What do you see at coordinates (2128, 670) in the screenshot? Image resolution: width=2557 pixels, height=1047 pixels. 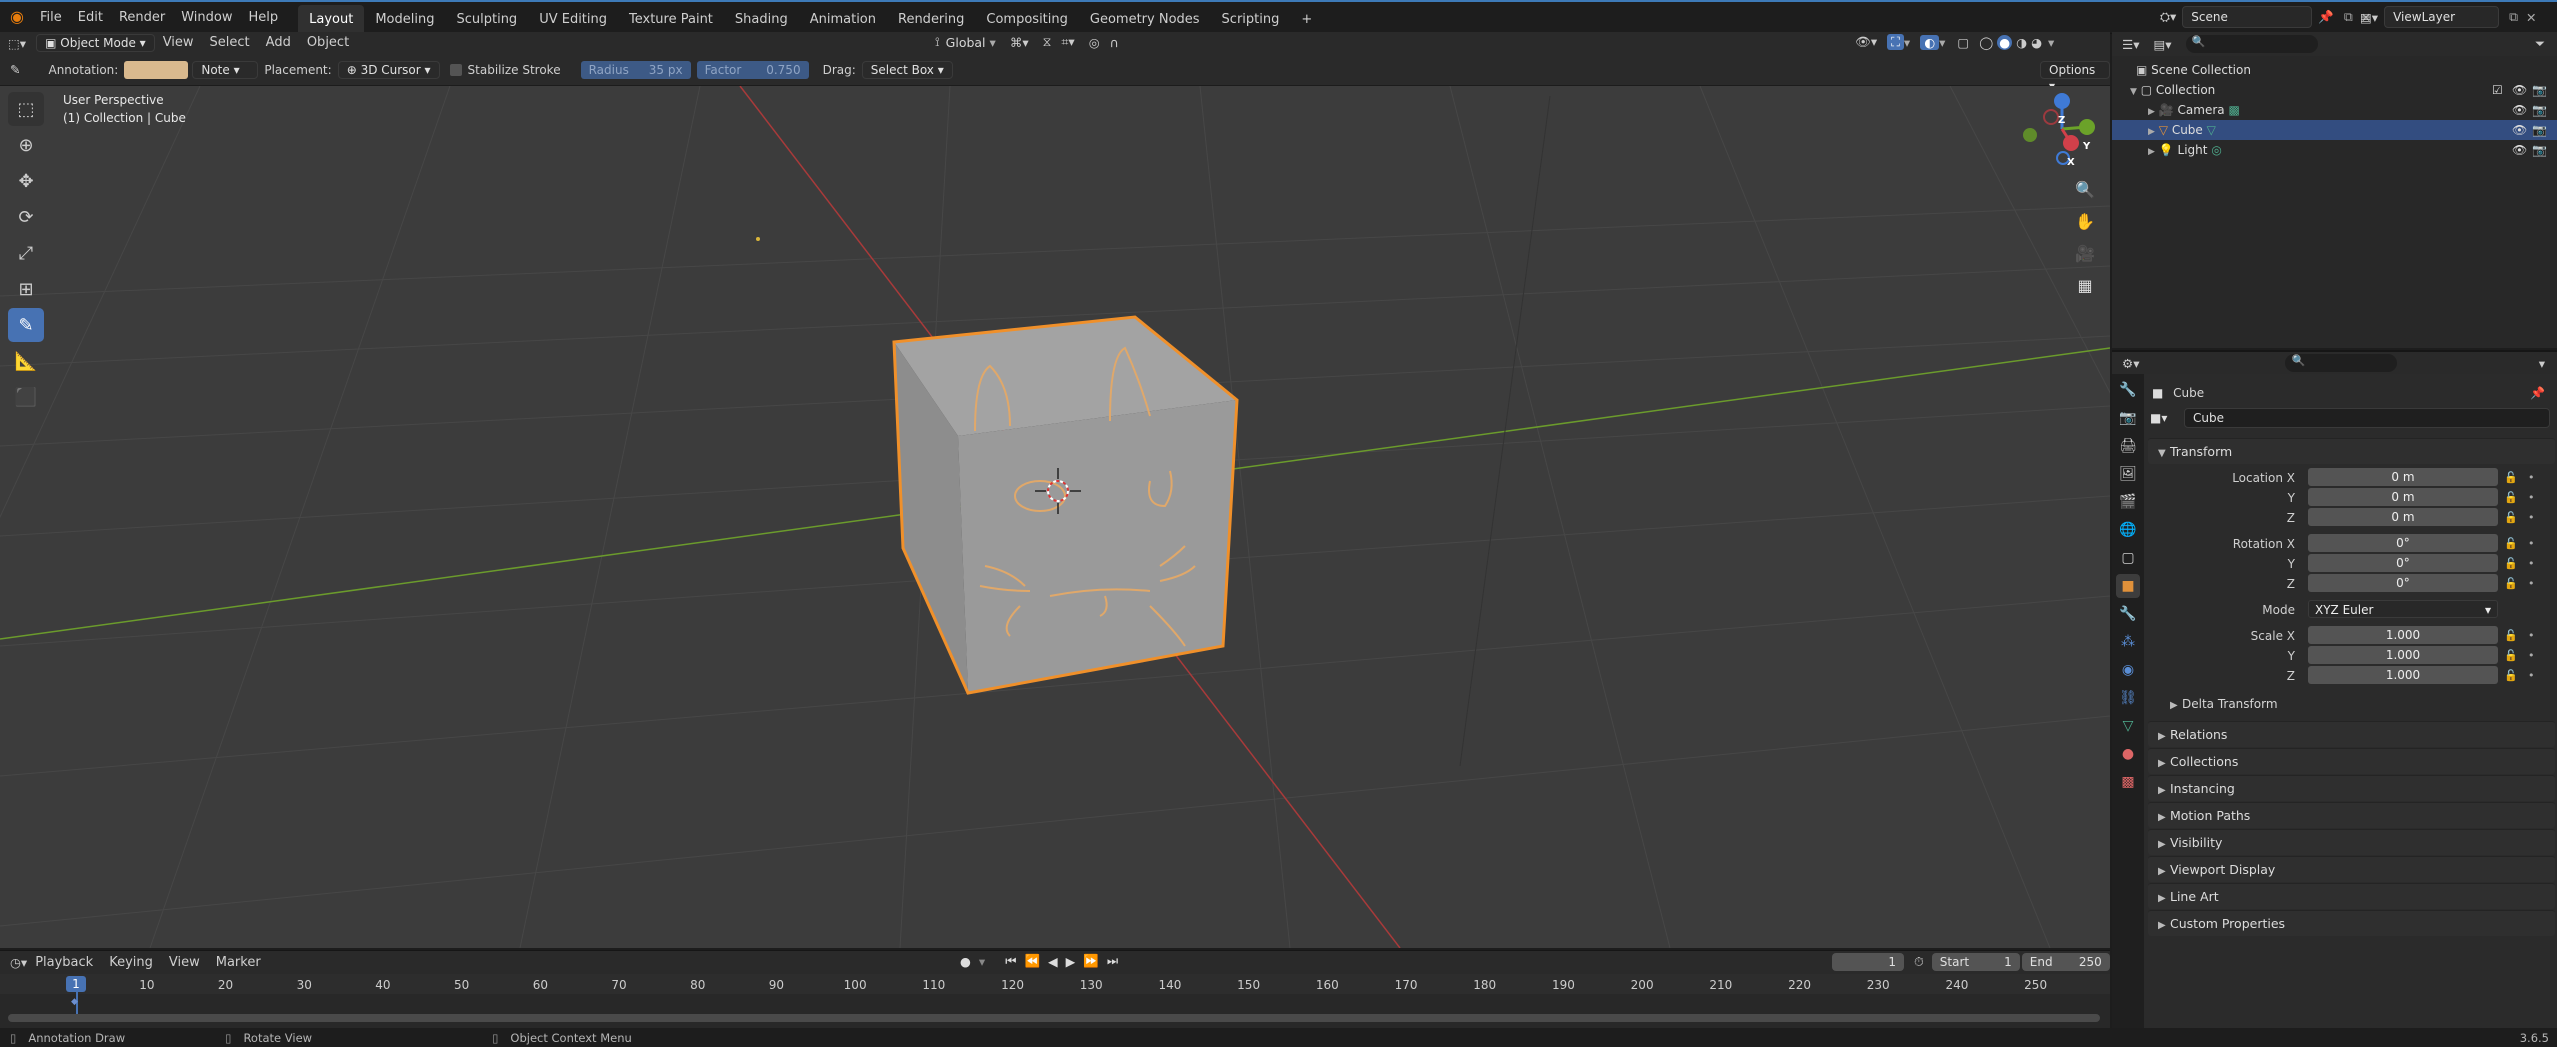 I see `physics-tab-icon: ◉` at bounding box center [2128, 670].